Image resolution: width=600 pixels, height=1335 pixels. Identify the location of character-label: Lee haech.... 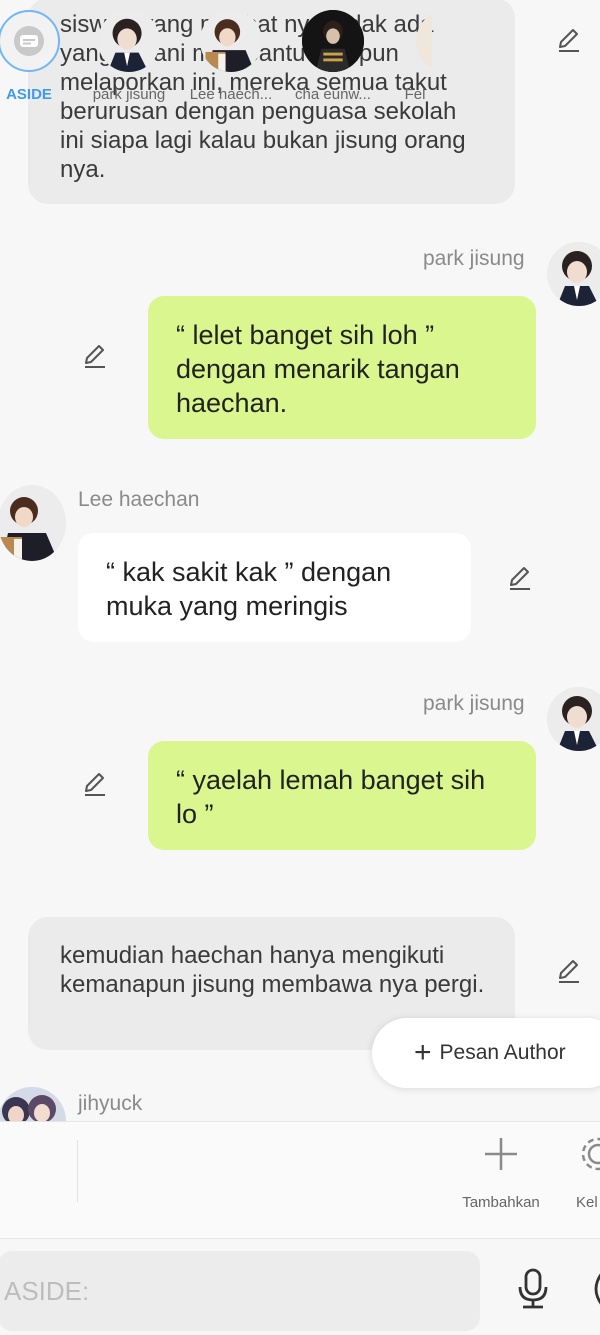
(231, 94).